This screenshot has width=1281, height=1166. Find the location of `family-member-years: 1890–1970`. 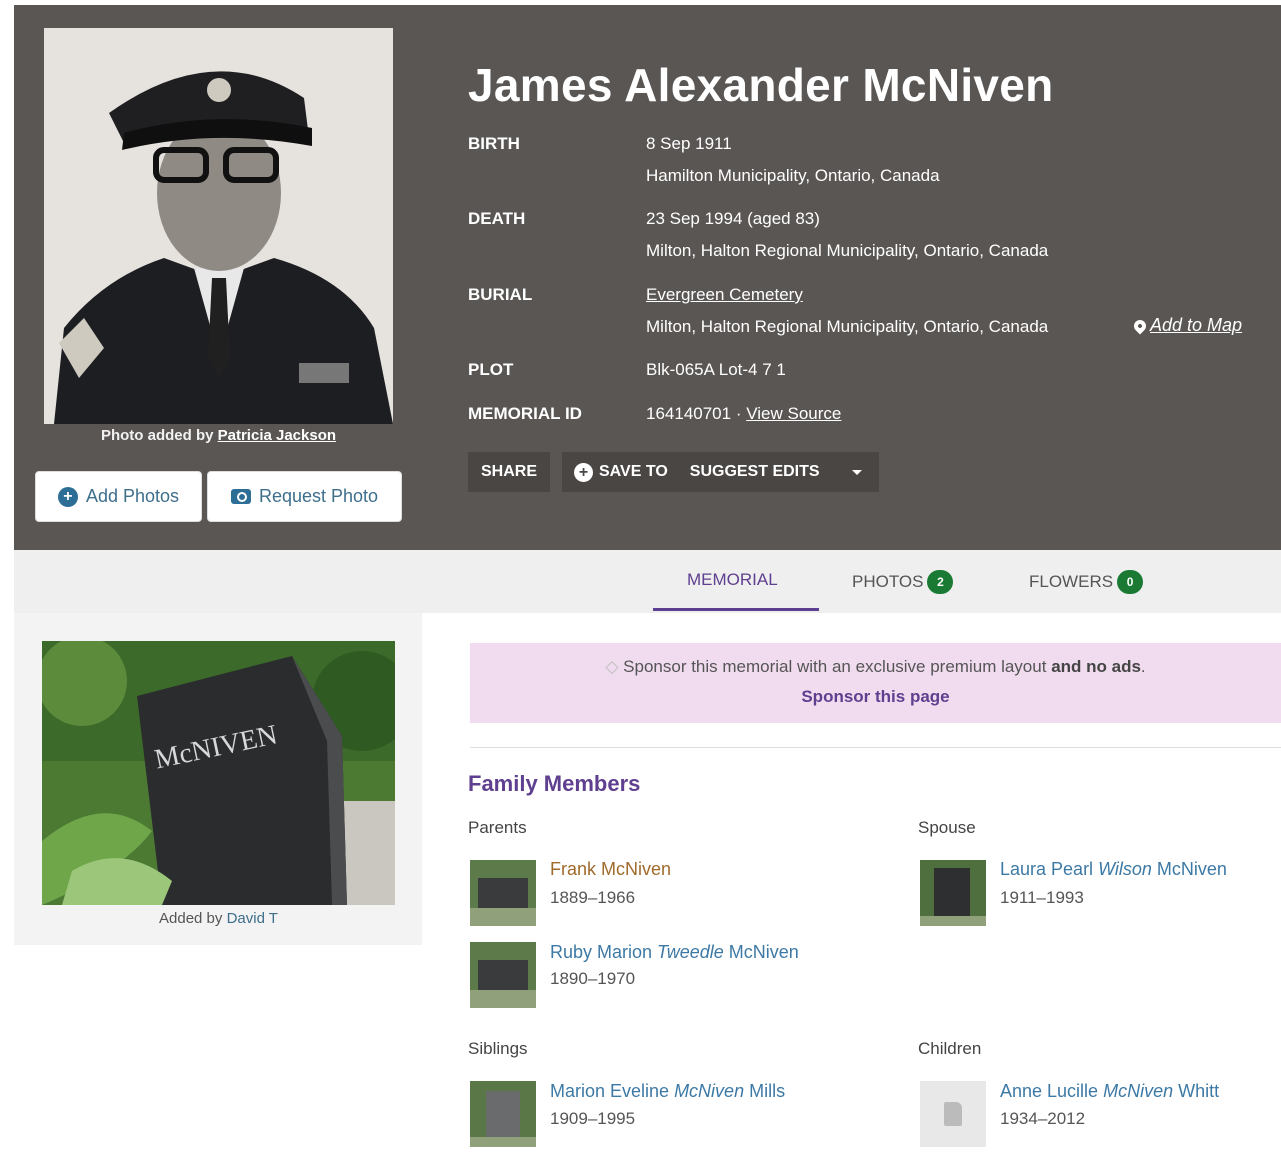

family-member-years: 1890–1970 is located at coordinates (593, 978).